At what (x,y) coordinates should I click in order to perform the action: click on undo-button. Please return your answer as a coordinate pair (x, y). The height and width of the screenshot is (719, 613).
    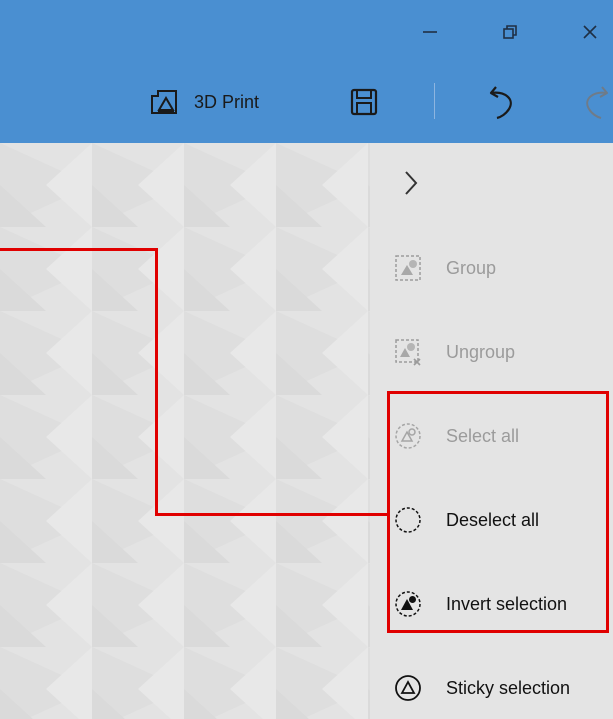
    Looking at the image, I should click on (504, 102).